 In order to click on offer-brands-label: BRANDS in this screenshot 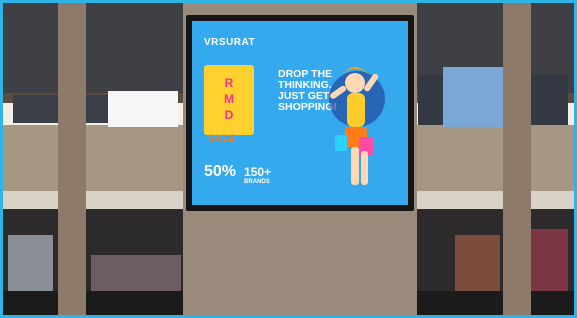, I will do `click(257, 182)`.